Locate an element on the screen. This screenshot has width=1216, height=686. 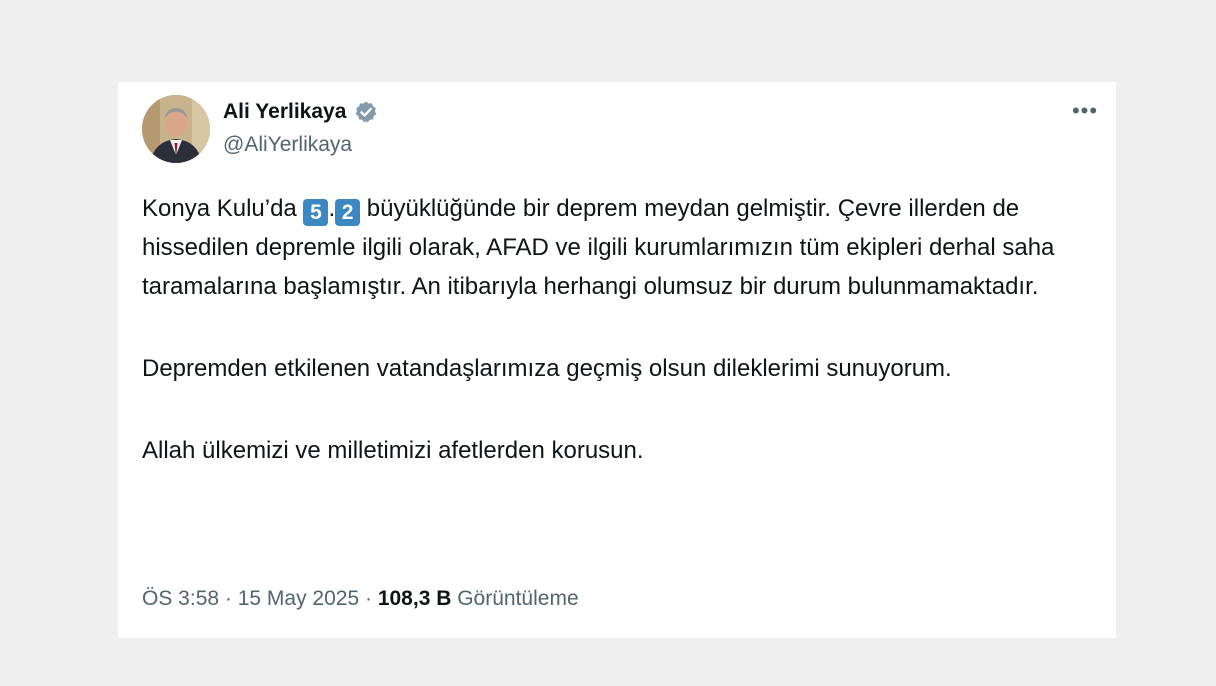
author-name: Ali Yerlikaya is located at coordinates (284, 112).